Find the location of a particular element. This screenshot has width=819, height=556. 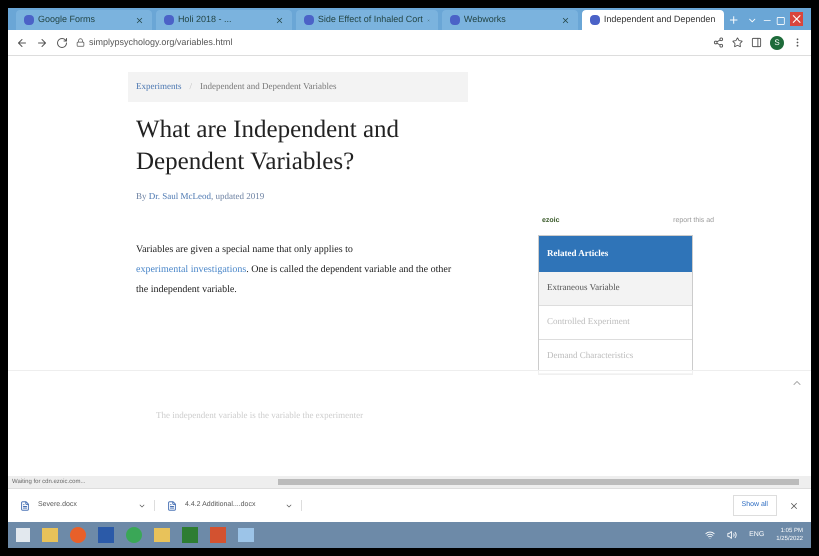

byline: By Dr. Saul McLeod, updated 2019 is located at coordinates (200, 196).